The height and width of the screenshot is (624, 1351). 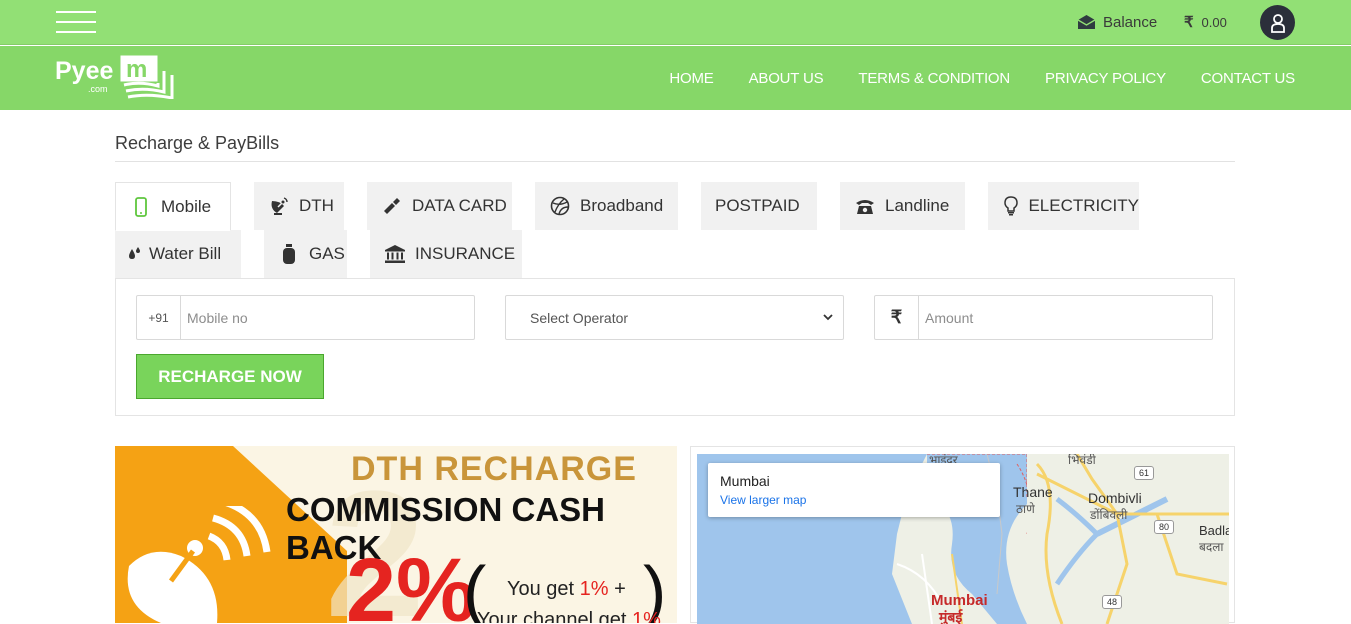 I want to click on map-label-dombivli: Dombivli, so click(x=1115, y=498).